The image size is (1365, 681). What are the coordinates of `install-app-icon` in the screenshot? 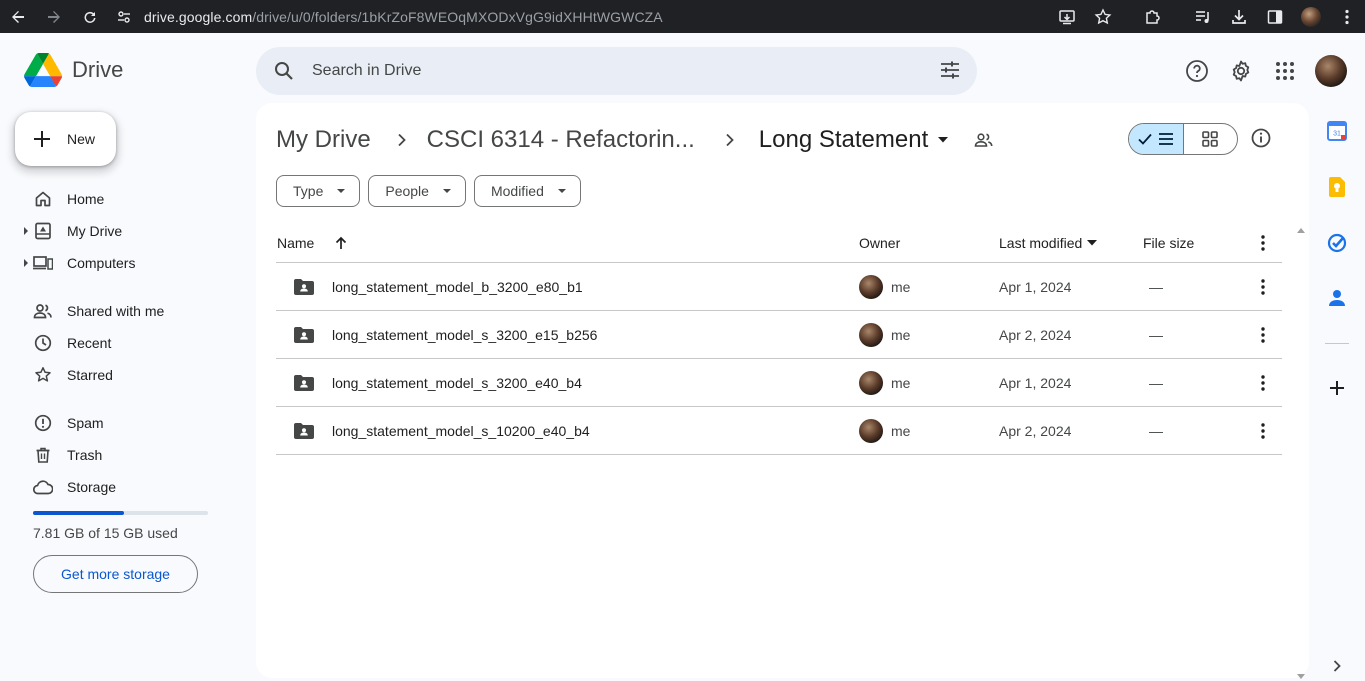 It's located at (1067, 16).